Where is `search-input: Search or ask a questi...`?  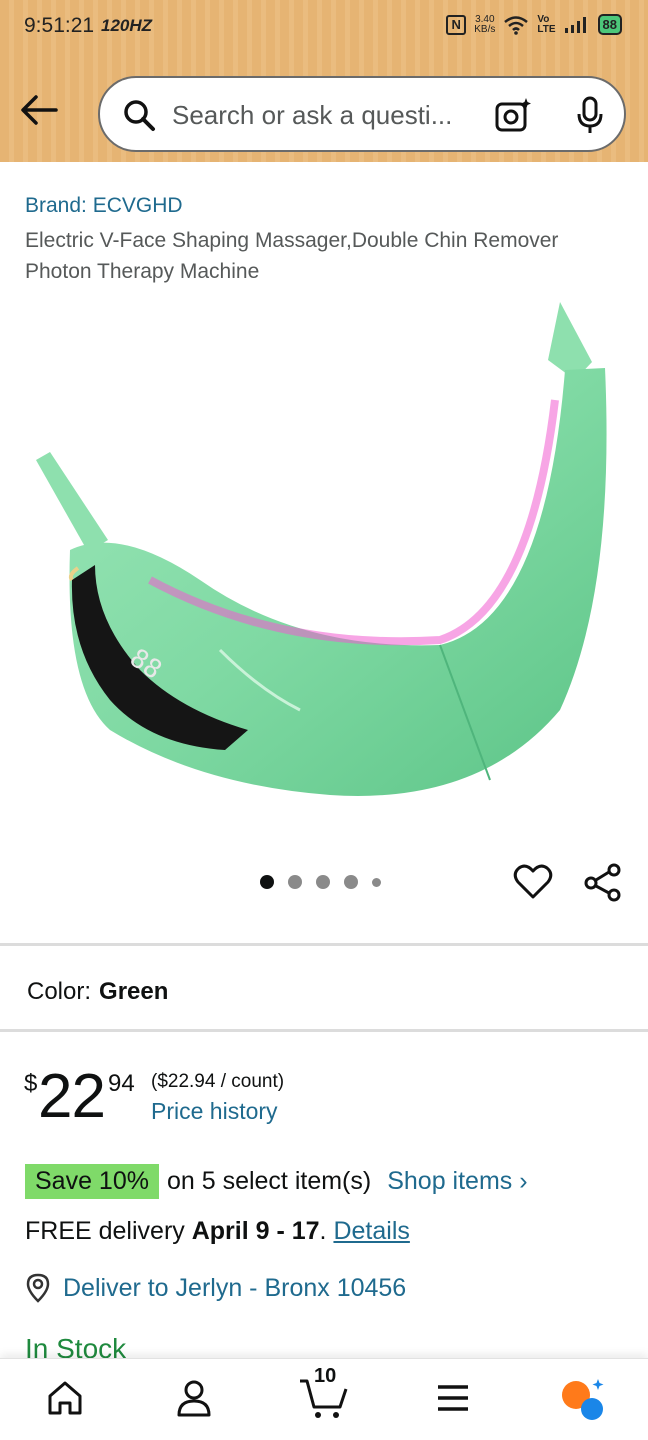 search-input: Search or ask a questi... is located at coordinates (312, 115).